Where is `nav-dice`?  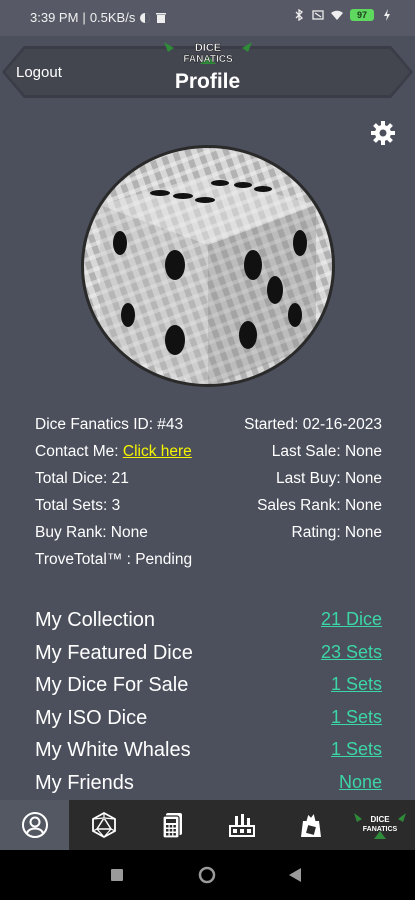 nav-dice is located at coordinates (103, 825).